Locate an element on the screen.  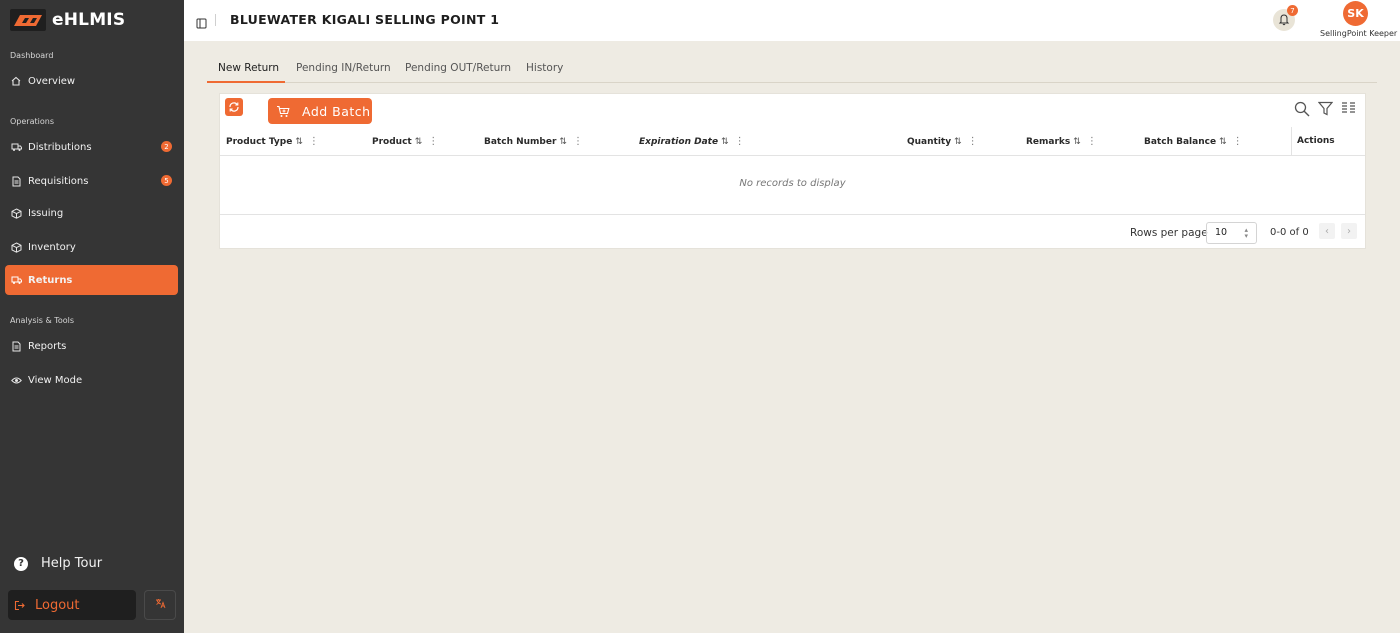
refresh-icon is located at coordinates (234, 107).